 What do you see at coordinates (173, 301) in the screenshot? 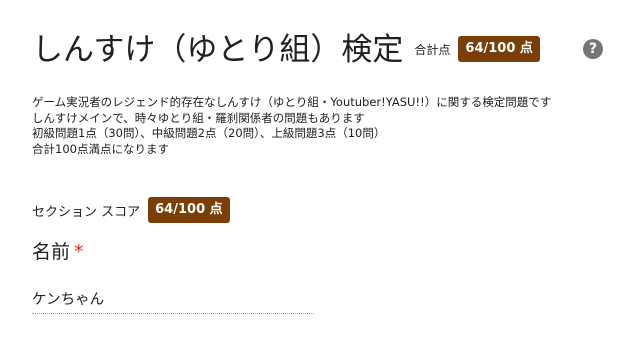
I see `name-answer: ケンちゃん` at bounding box center [173, 301].